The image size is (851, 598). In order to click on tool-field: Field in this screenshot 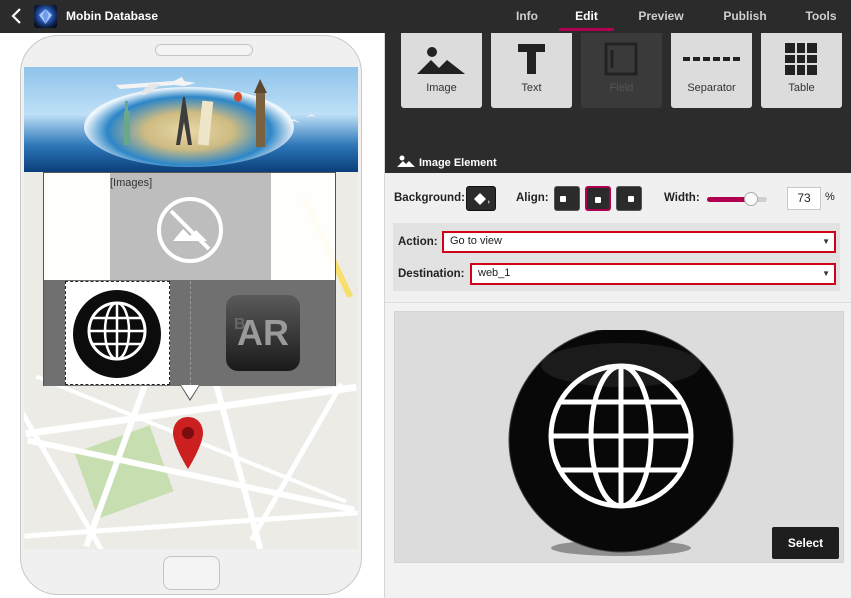, I will do `click(621, 70)`.